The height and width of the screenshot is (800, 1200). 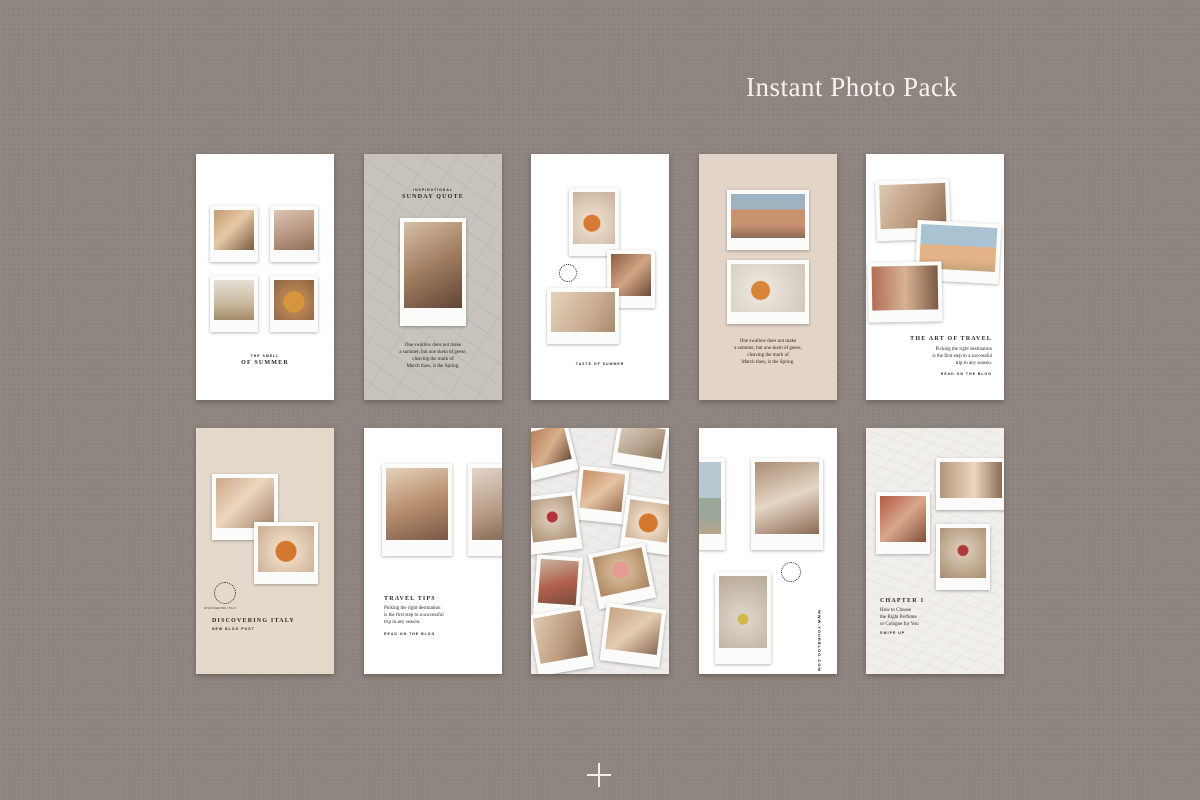 What do you see at coordinates (410, 599) in the screenshot?
I see `card-title: TRAVEL TIPS` at bounding box center [410, 599].